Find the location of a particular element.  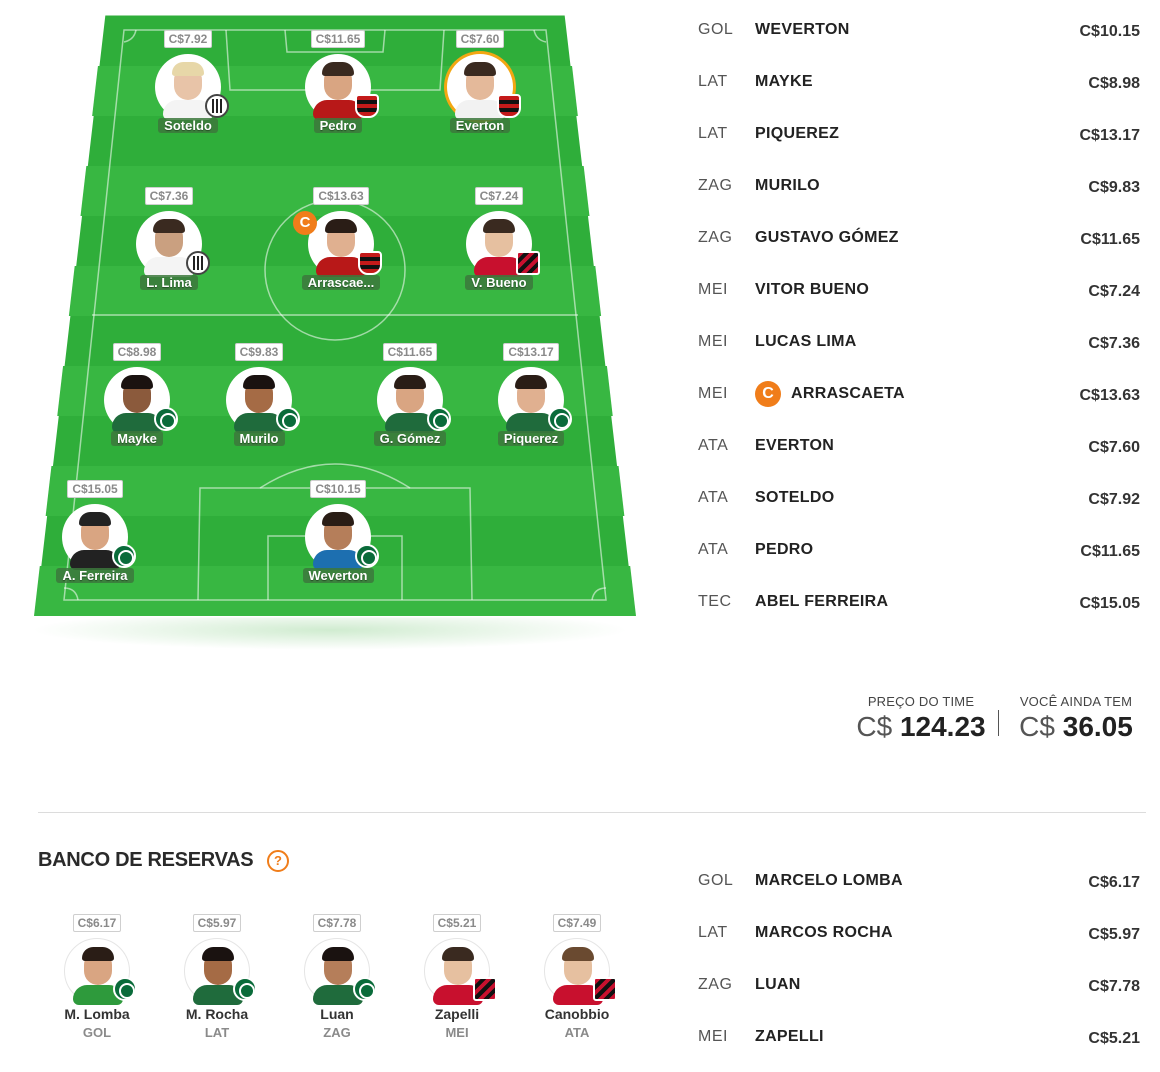

lineup-row: LAT PIQUEREZ C$13.17 is located at coordinates (919, 151).